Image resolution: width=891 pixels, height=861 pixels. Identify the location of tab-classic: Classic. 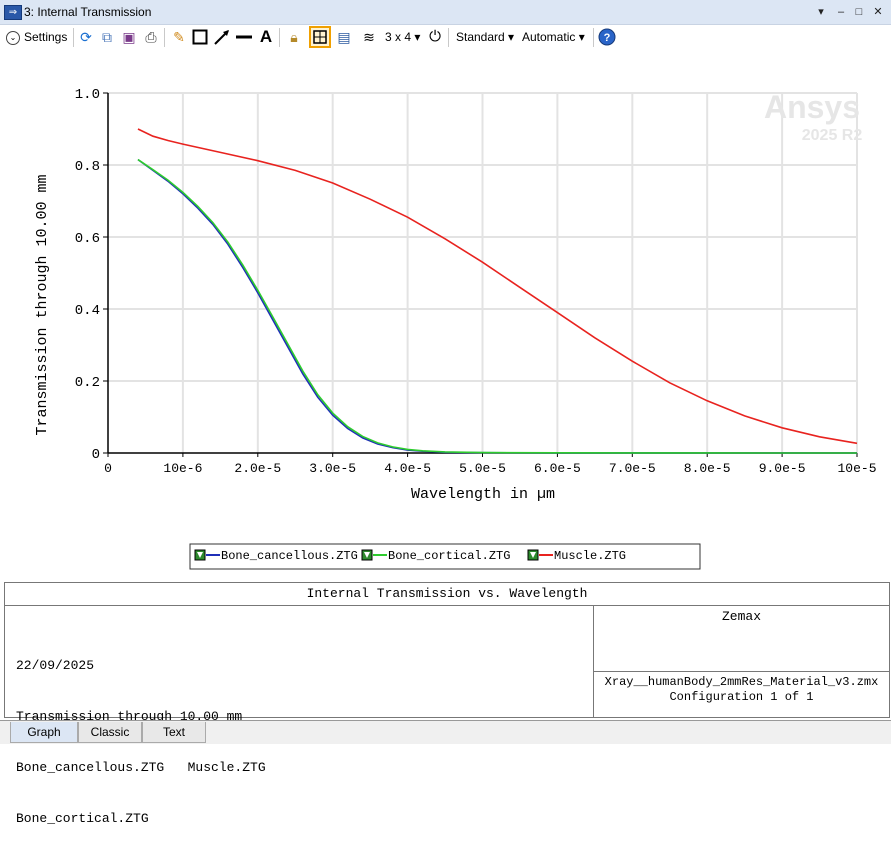
(110, 732).